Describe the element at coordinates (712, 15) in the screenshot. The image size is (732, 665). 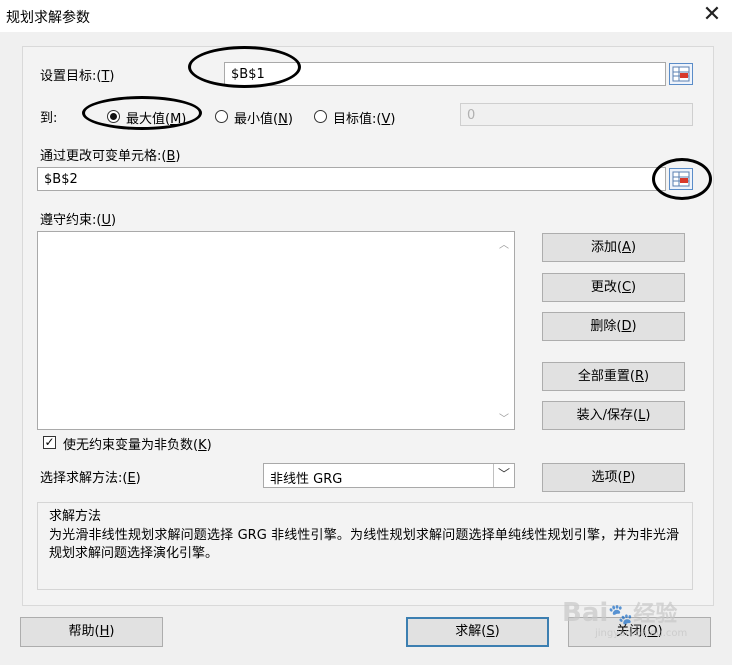
I see `close-window-button: ✕` at that location.